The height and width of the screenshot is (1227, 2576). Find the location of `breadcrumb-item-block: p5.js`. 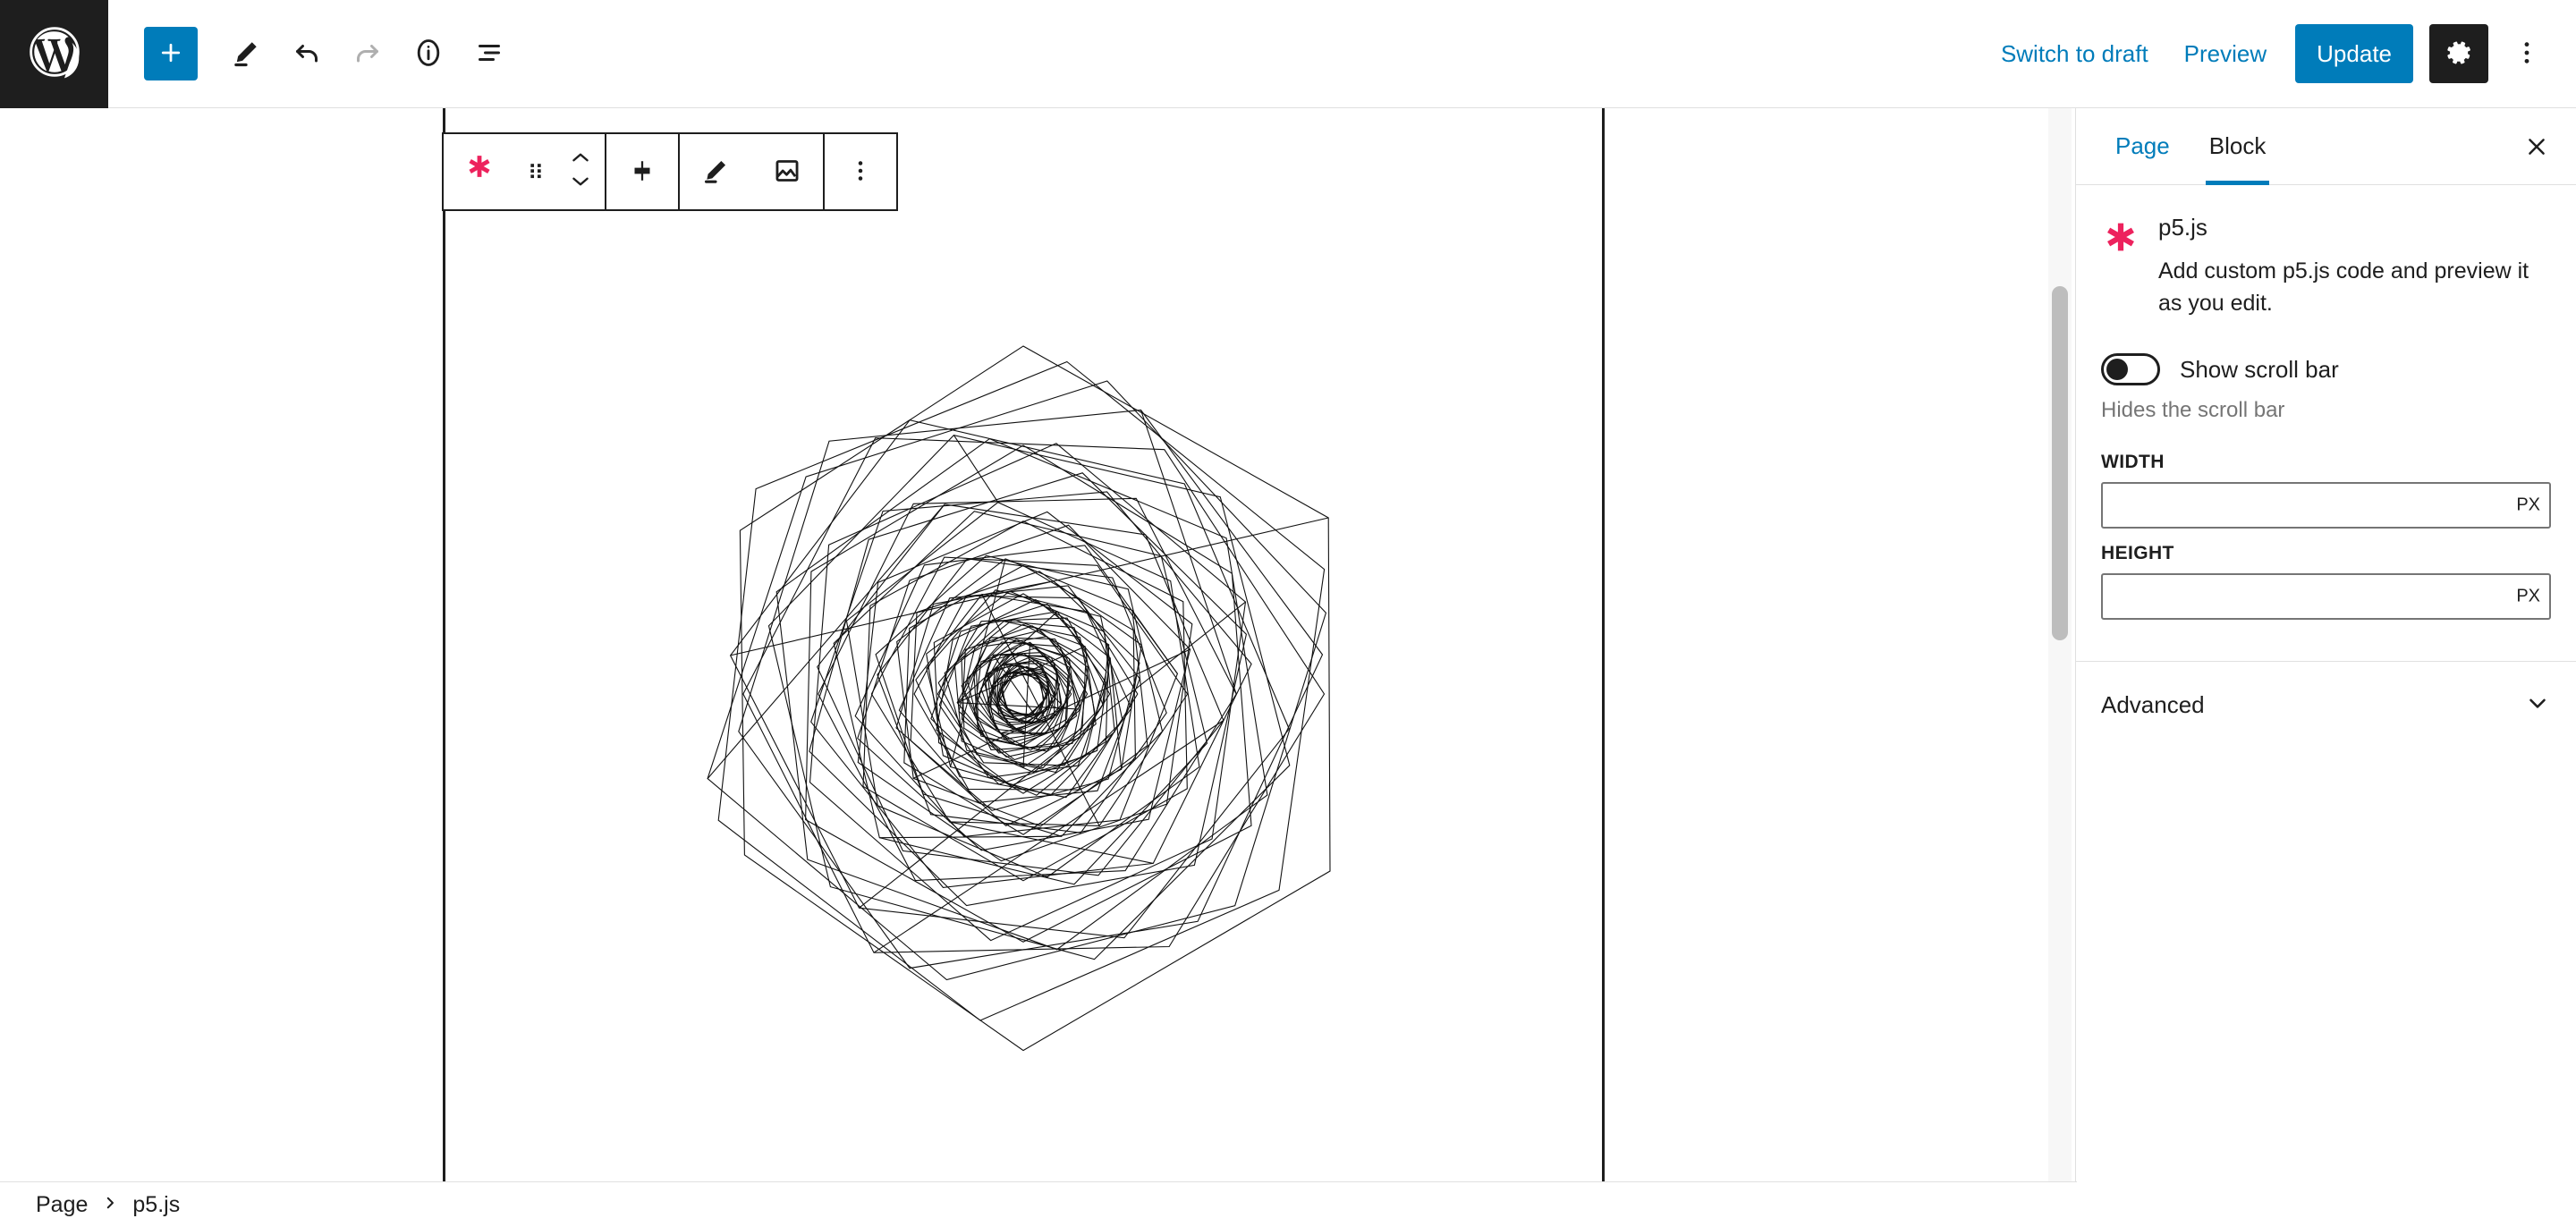

breadcrumb-item-block: p5.js is located at coordinates (156, 1205).